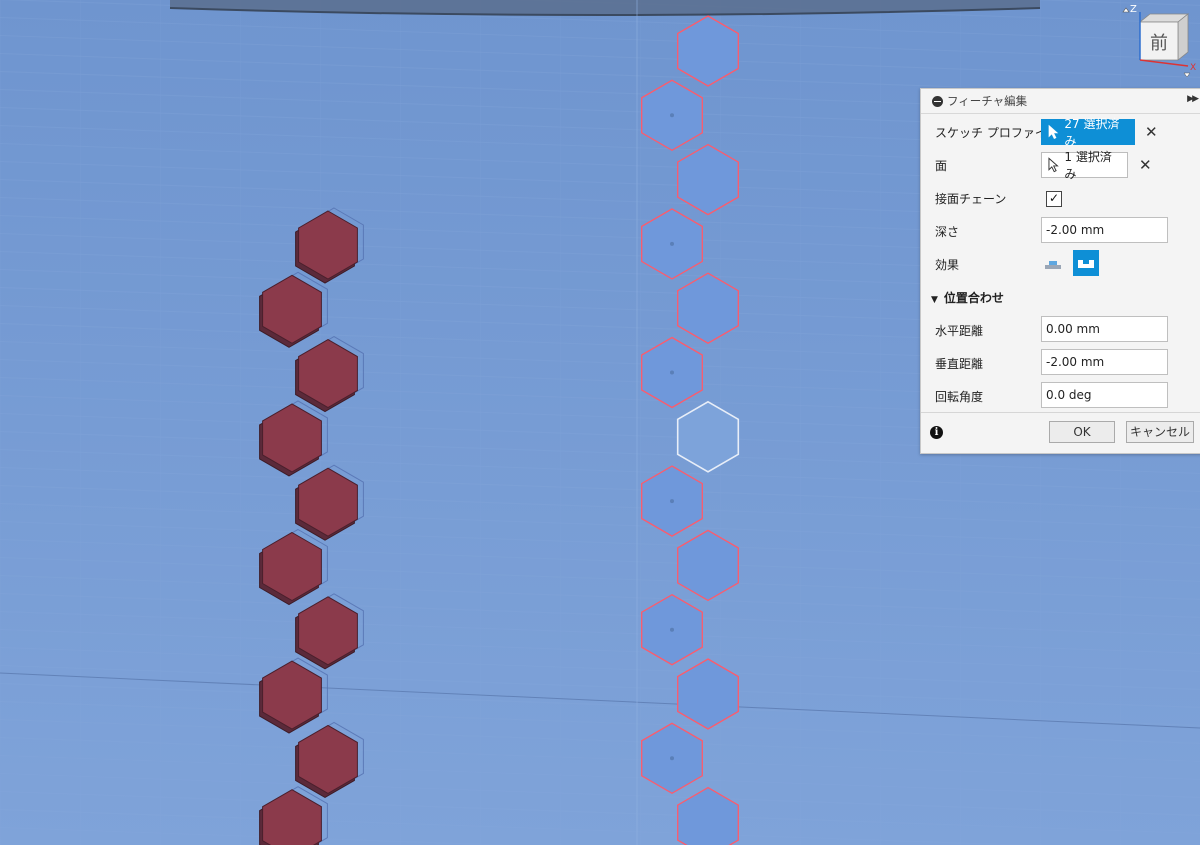  I want to click on effect-label: 効果, so click(947, 264).